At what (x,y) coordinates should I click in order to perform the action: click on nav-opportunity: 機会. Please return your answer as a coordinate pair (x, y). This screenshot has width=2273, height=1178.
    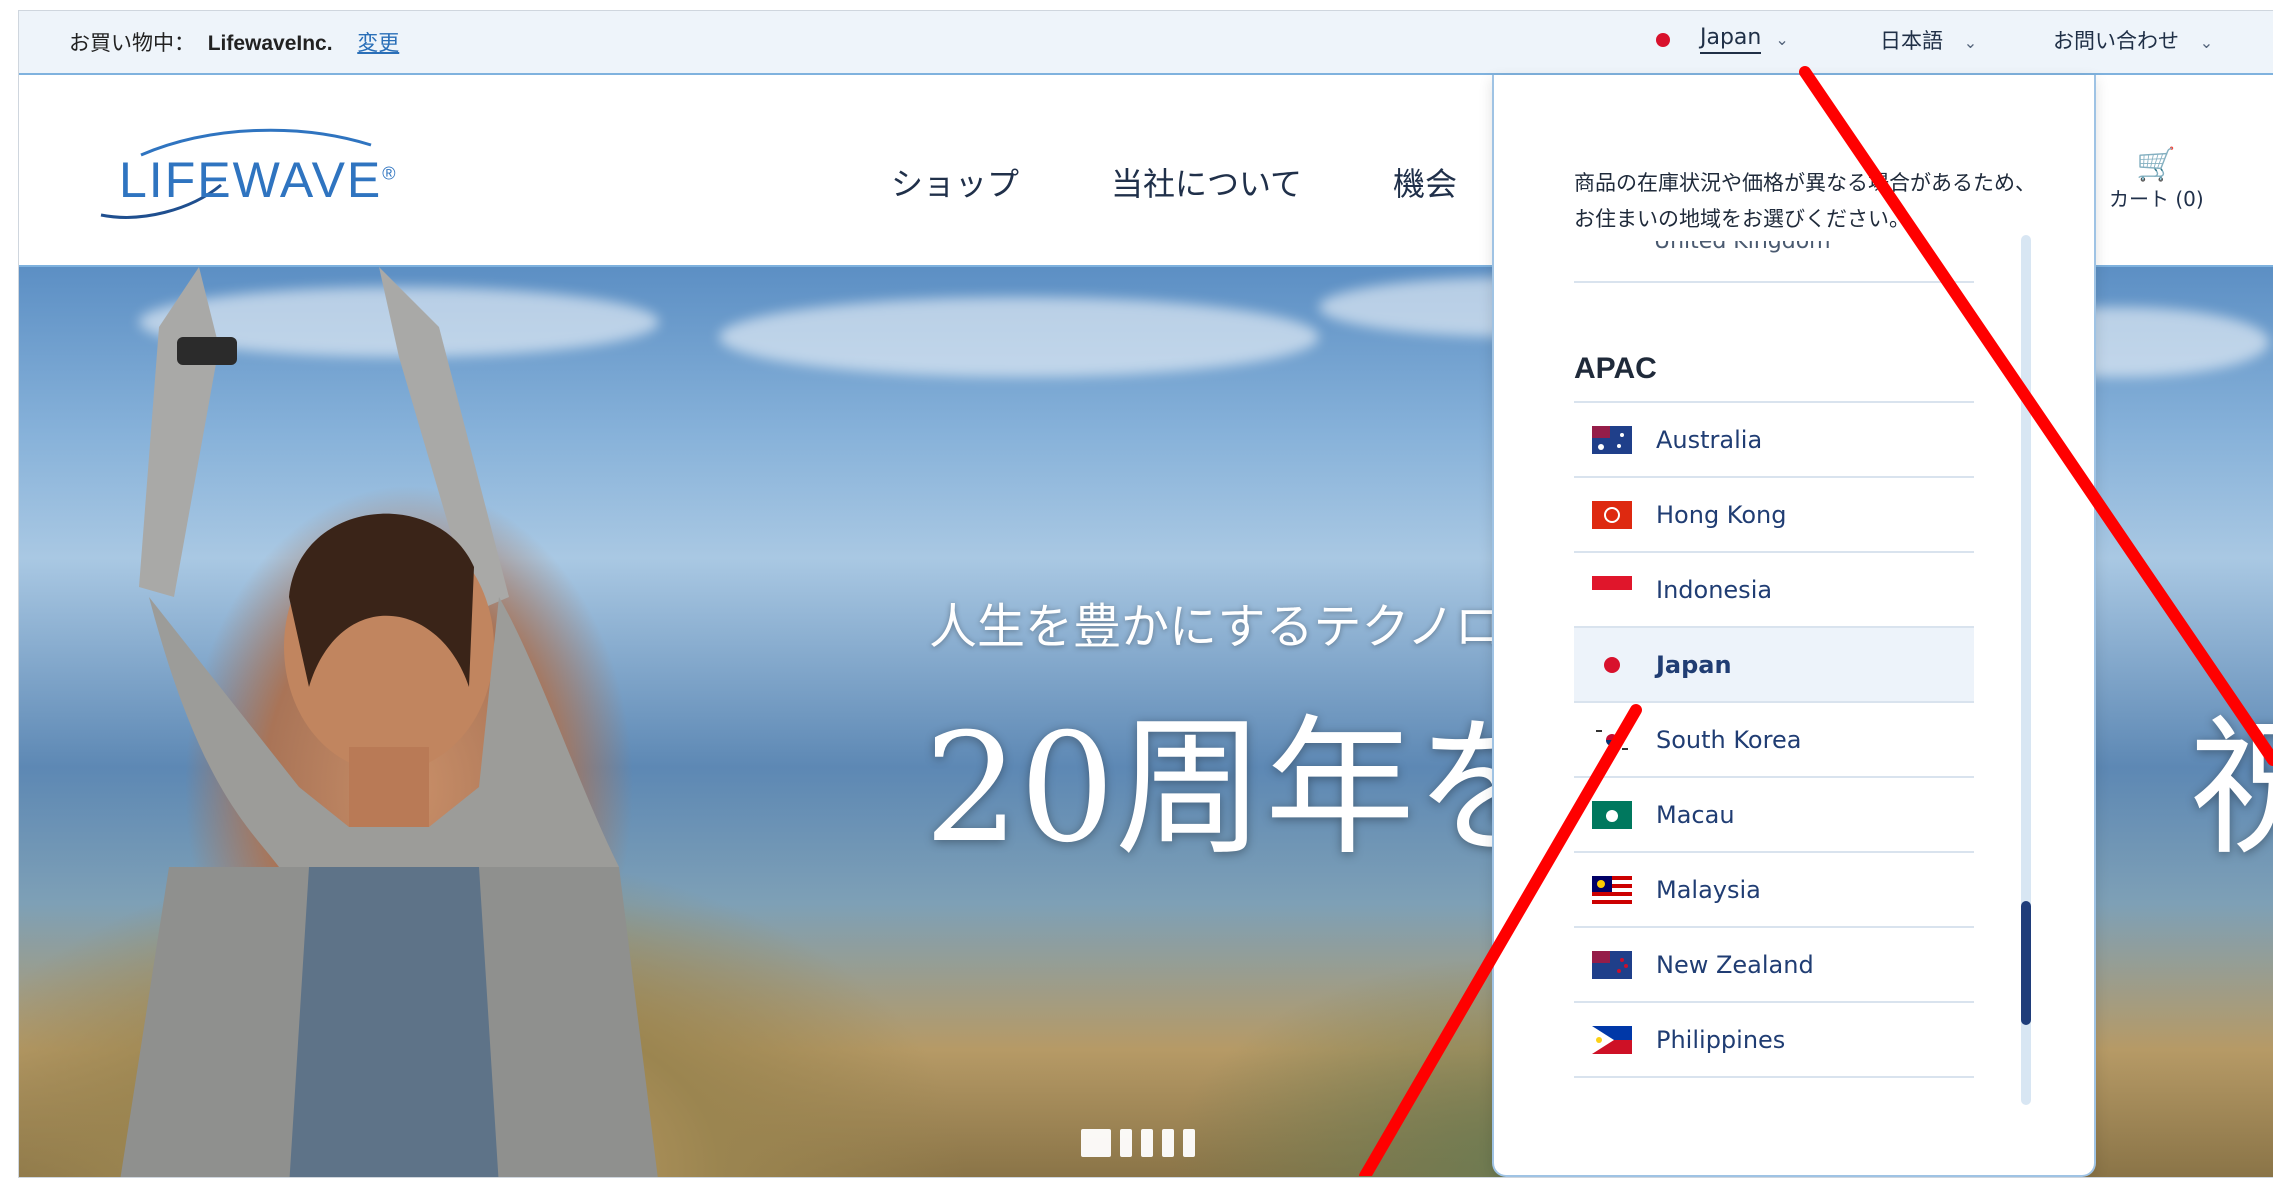
    Looking at the image, I should click on (1425, 182).